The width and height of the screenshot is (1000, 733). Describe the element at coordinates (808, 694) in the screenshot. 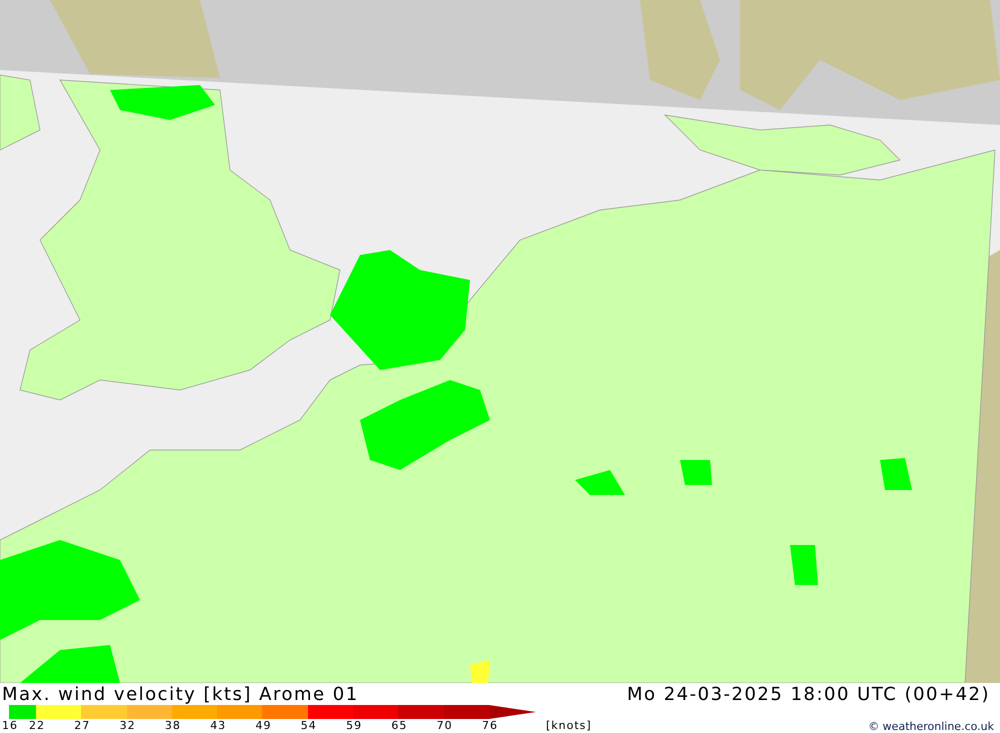

I see `forecast-datetime: Mo 24-03-2025 18:00 UTC (00+42)` at that location.